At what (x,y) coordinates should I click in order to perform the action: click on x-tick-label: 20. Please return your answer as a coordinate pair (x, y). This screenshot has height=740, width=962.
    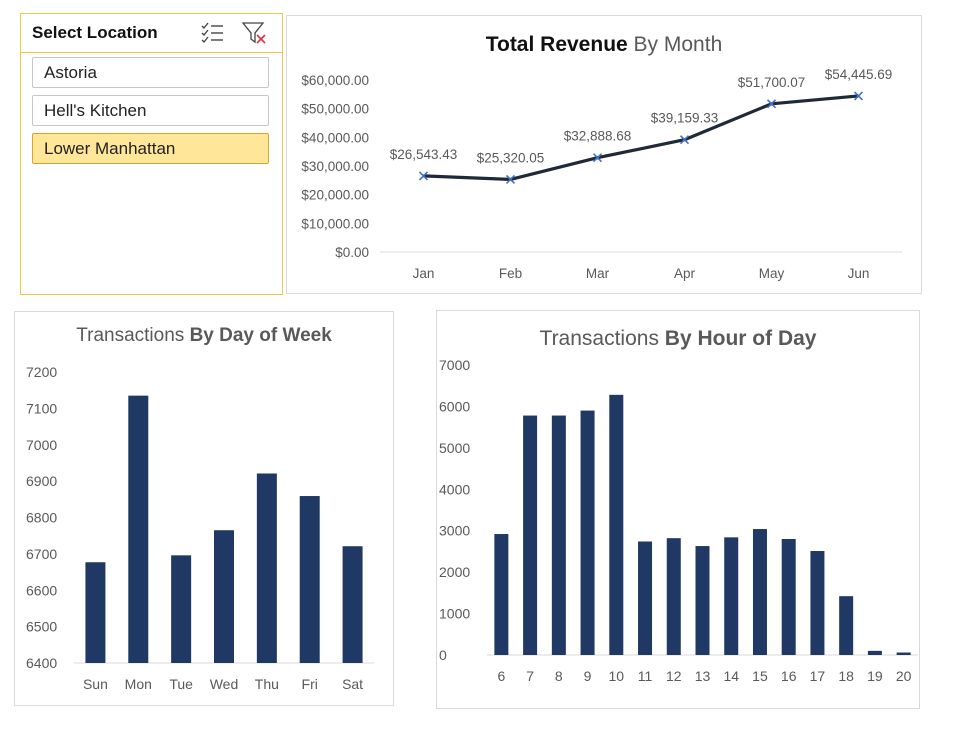
    Looking at the image, I should click on (904, 676).